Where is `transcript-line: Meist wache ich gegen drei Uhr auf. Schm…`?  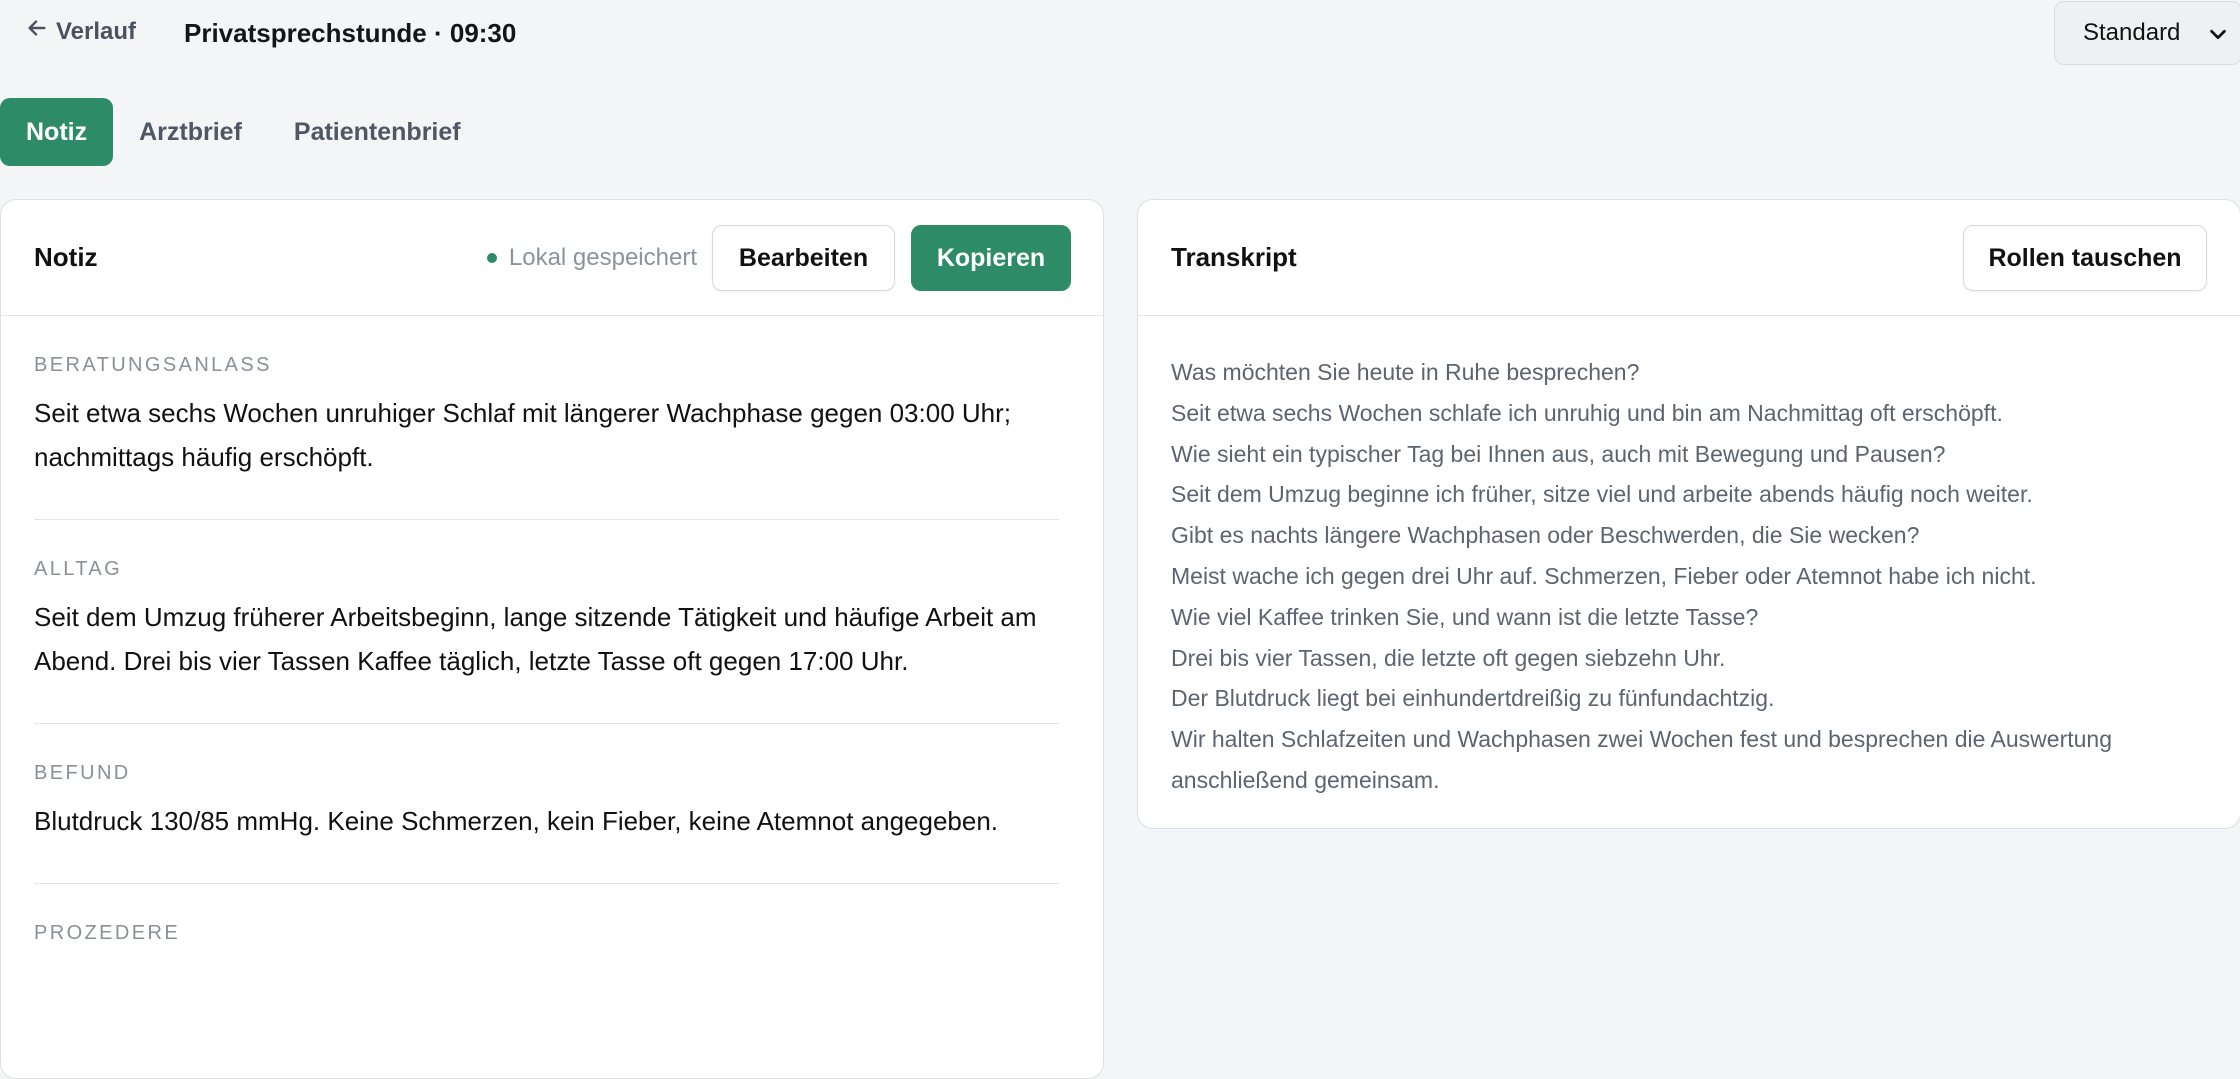
transcript-line: Meist wache ich gegen drei Uhr auf. Schm… is located at coordinates (1604, 575).